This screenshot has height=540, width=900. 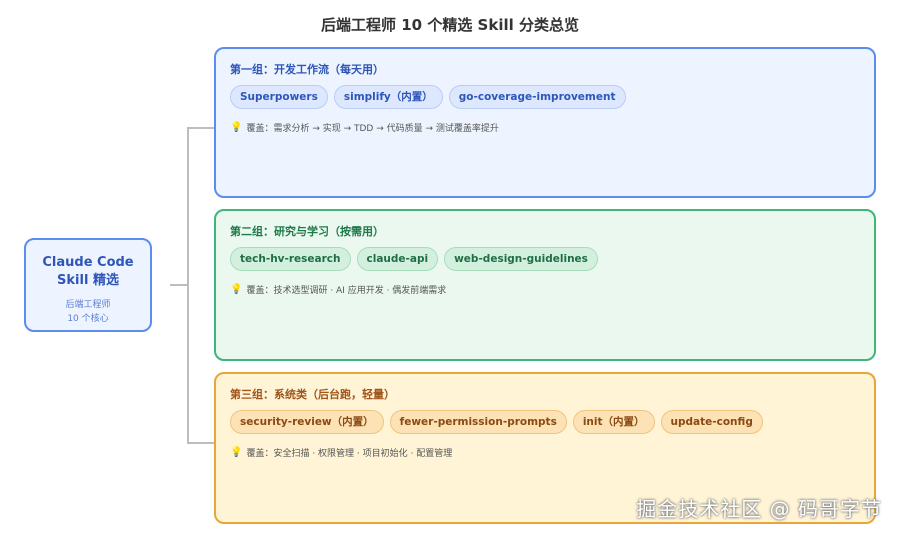 What do you see at coordinates (537, 97) in the screenshot?
I see `skill-chip: go-coverage-improvement` at bounding box center [537, 97].